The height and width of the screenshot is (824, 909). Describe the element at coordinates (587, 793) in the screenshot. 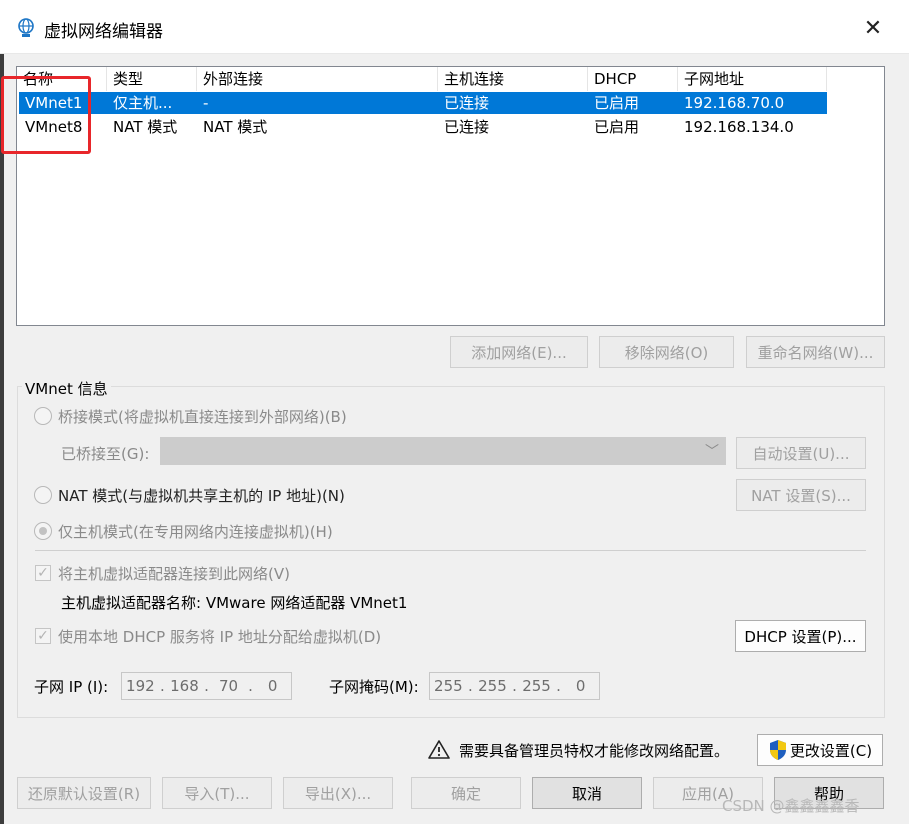

I see `cancel-button: 取消` at that location.